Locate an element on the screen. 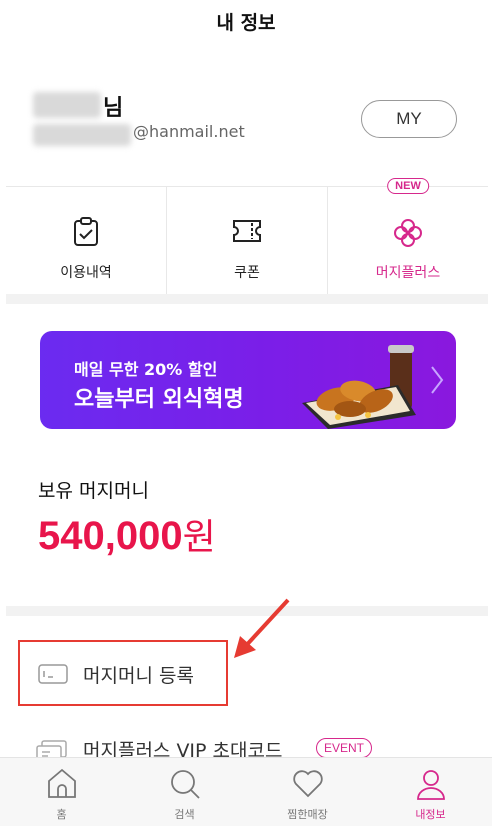  quick-menu: 이용내역 쿠폰 NEW 머지플러스 is located at coordinates (247, 236).